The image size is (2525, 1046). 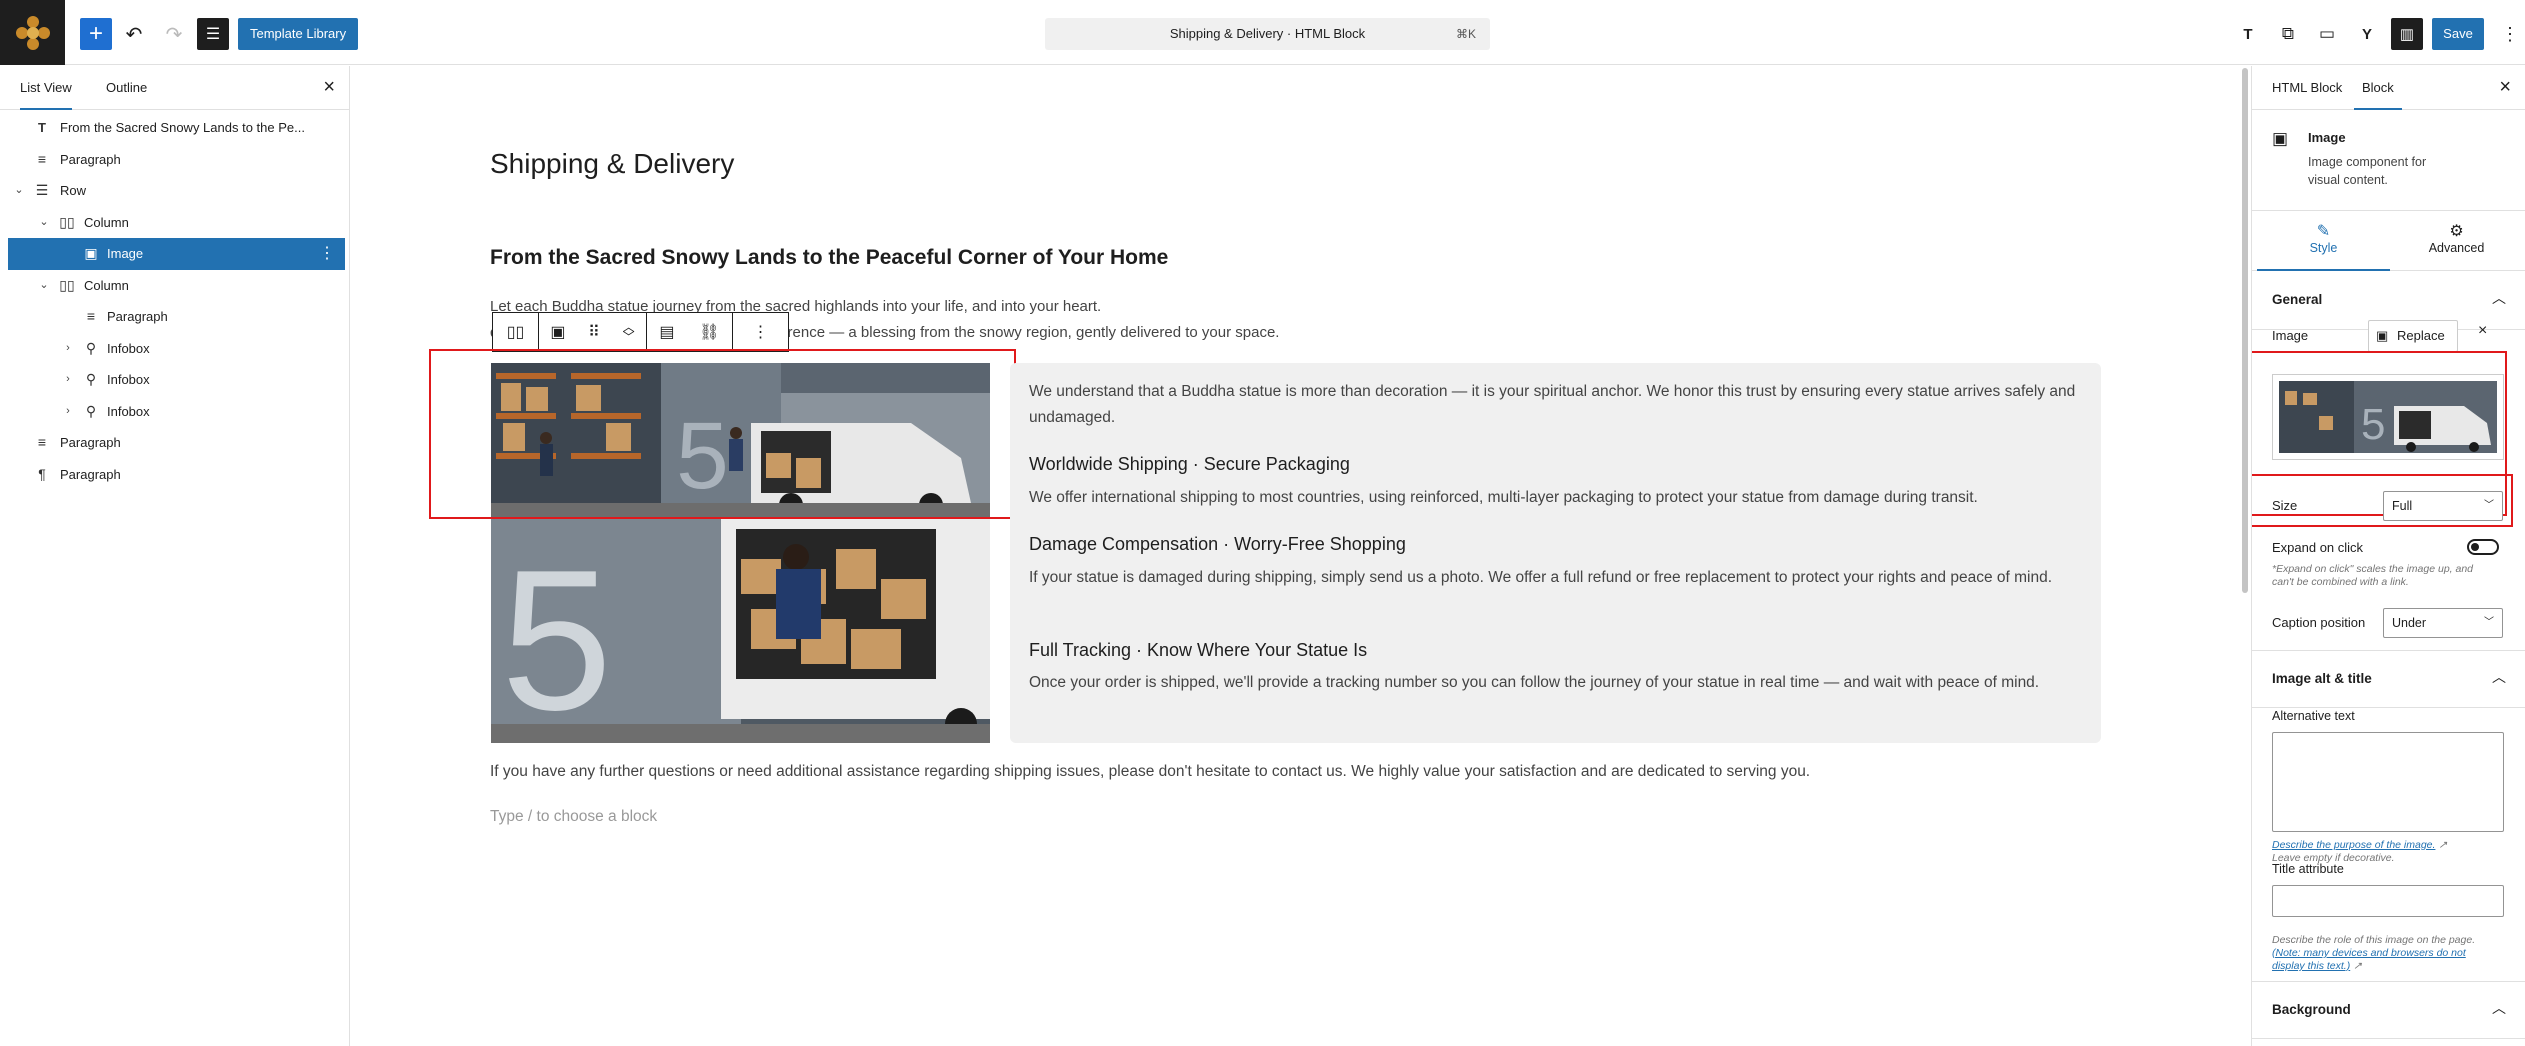 I want to click on block-toolbar: ▯▯ ▣ ⠿ ︿ ﹀ ▤ ⛓ ⋮, so click(x=640, y=332).